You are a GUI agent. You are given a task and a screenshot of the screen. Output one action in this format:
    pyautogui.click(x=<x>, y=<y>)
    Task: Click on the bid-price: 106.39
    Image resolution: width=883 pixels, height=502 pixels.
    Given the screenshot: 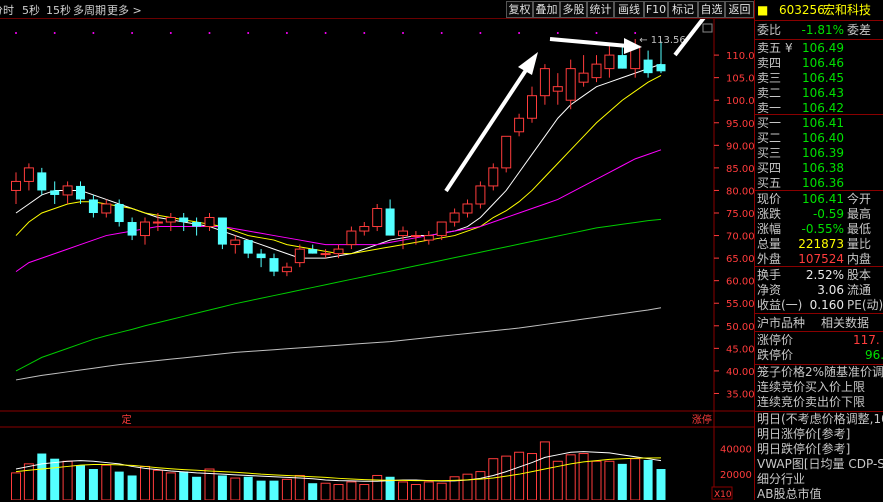 What is the action you would take?
    pyautogui.click(x=823, y=153)
    